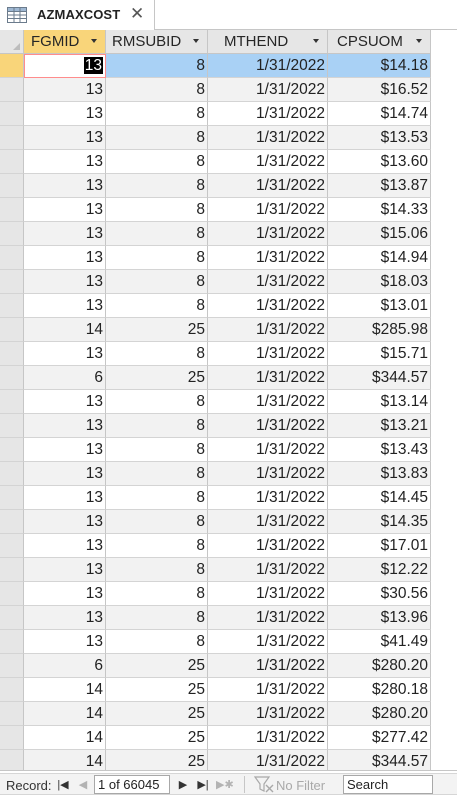  What do you see at coordinates (379, 570) in the screenshot?
I see `cell-cpsuom: $12.22` at bounding box center [379, 570].